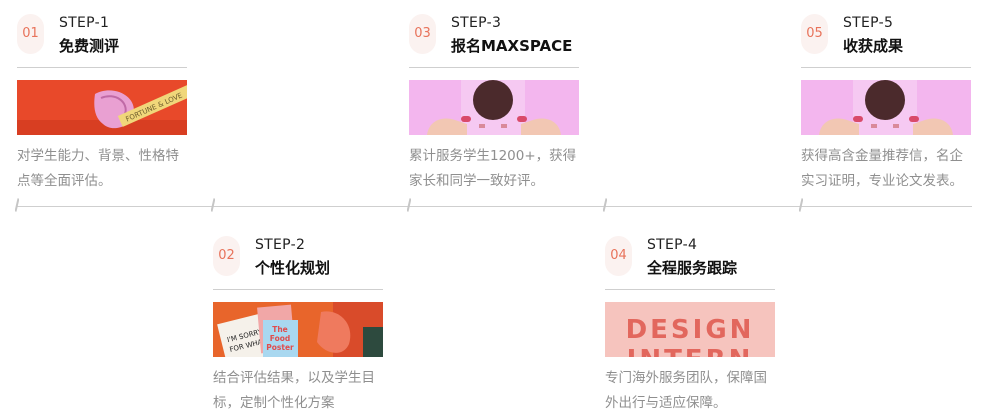  I want to click on food-poster-cards-photo: I'M SORRY FOR WHAT The Food Poster, so click(298, 329).